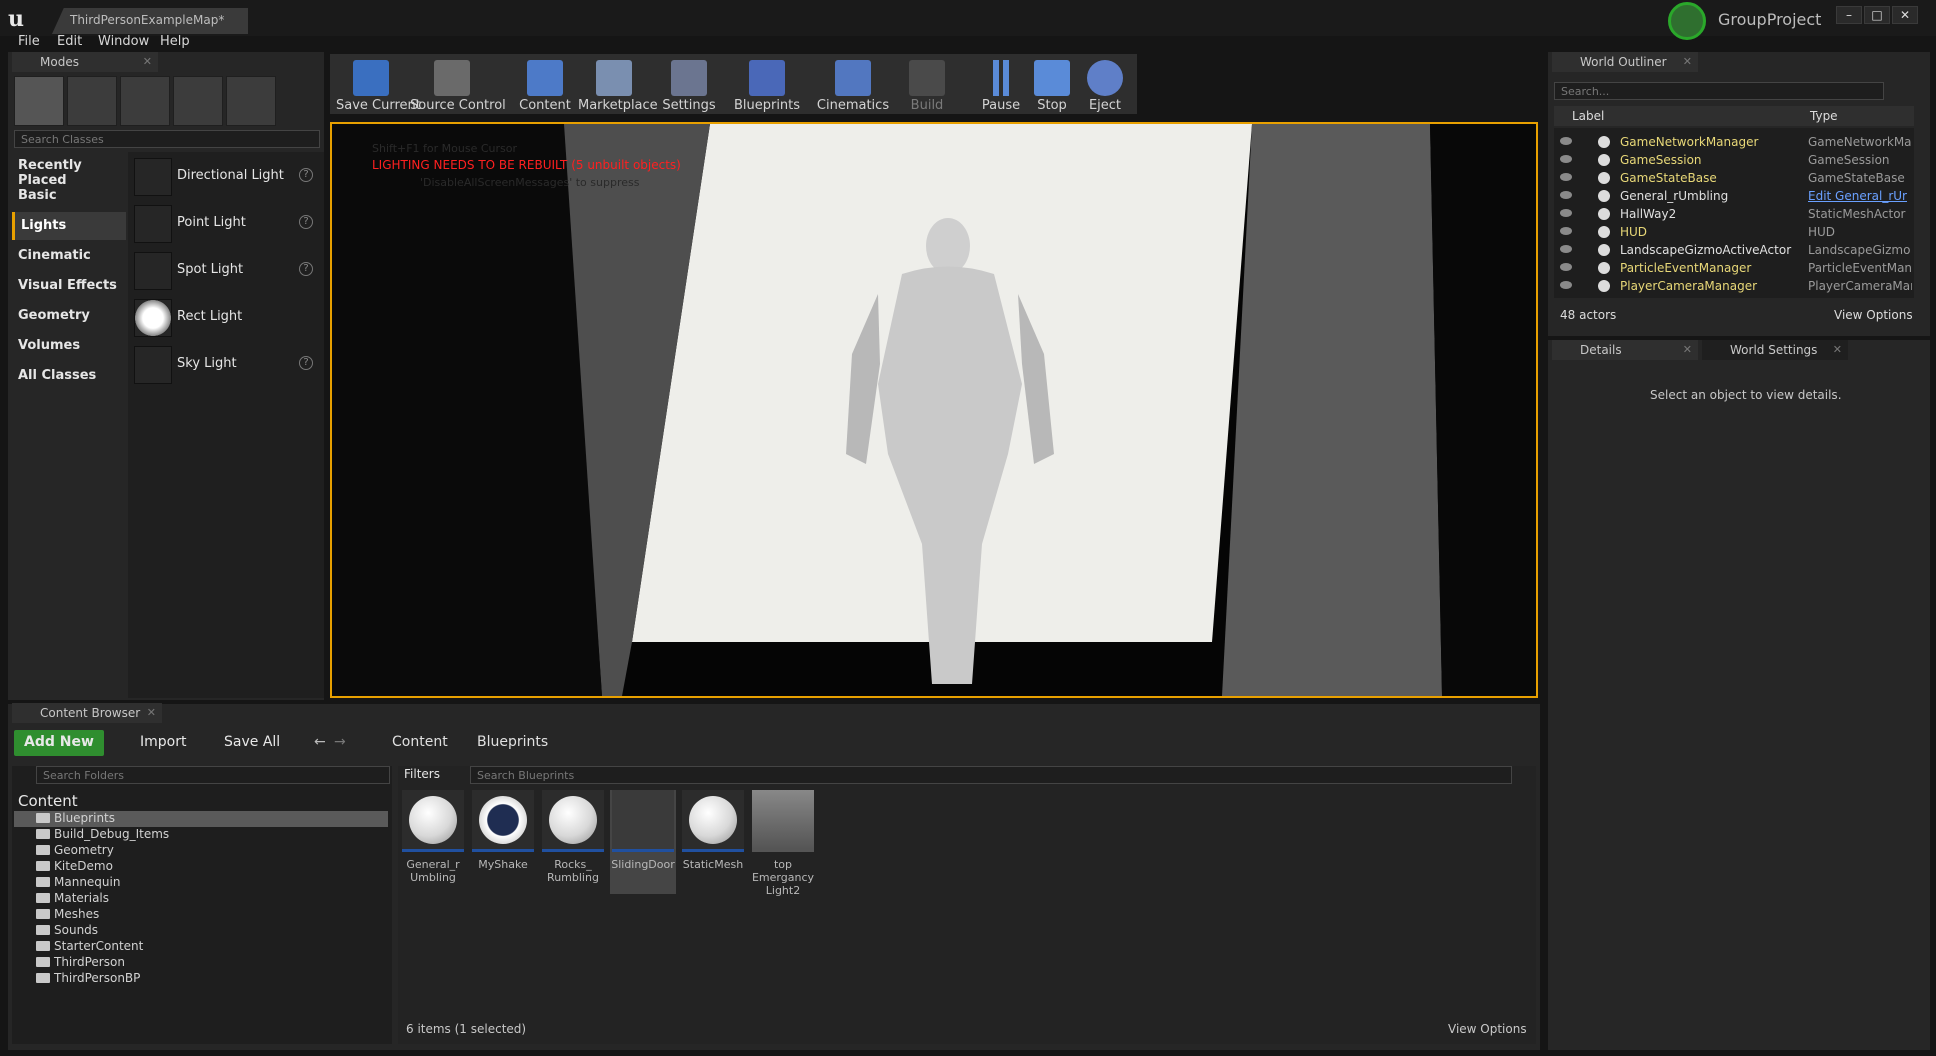 This screenshot has height=1056, width=1936. What do you see at coordinates (643, 842) in the screenshot?
I see `asset-slidingdoor: SlidingDoor` at bounding box center [643, 842].